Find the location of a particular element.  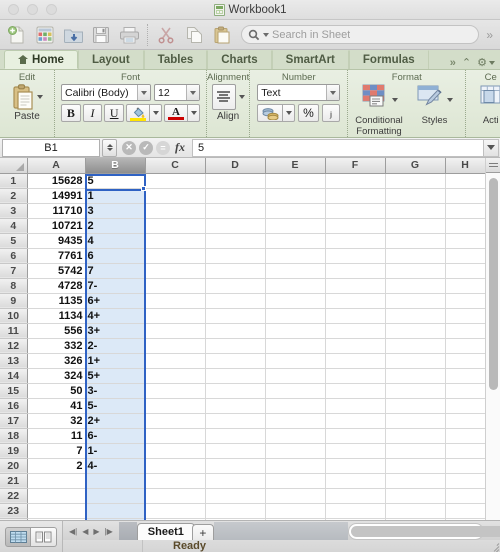

cell-D13 is located at coordinates (235, 361).